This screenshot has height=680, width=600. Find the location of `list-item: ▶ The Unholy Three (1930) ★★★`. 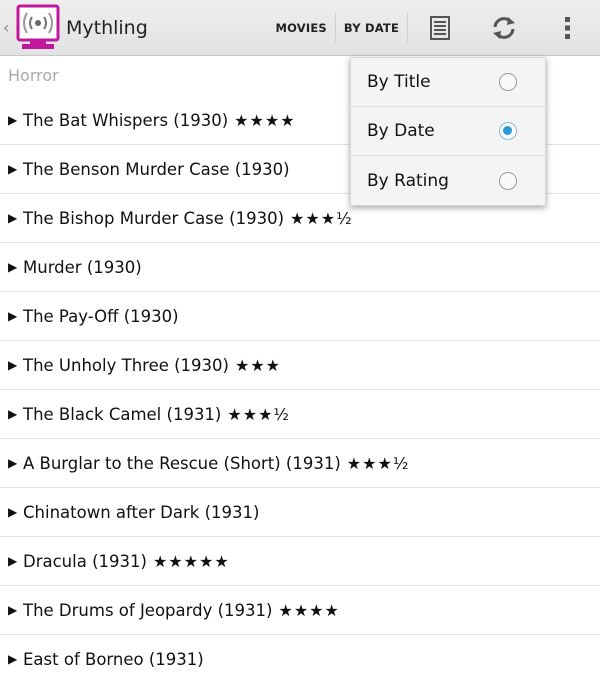

list-item: ▶ The Unholy Three (1930) ★★★ is located at coordinates (300, 365).